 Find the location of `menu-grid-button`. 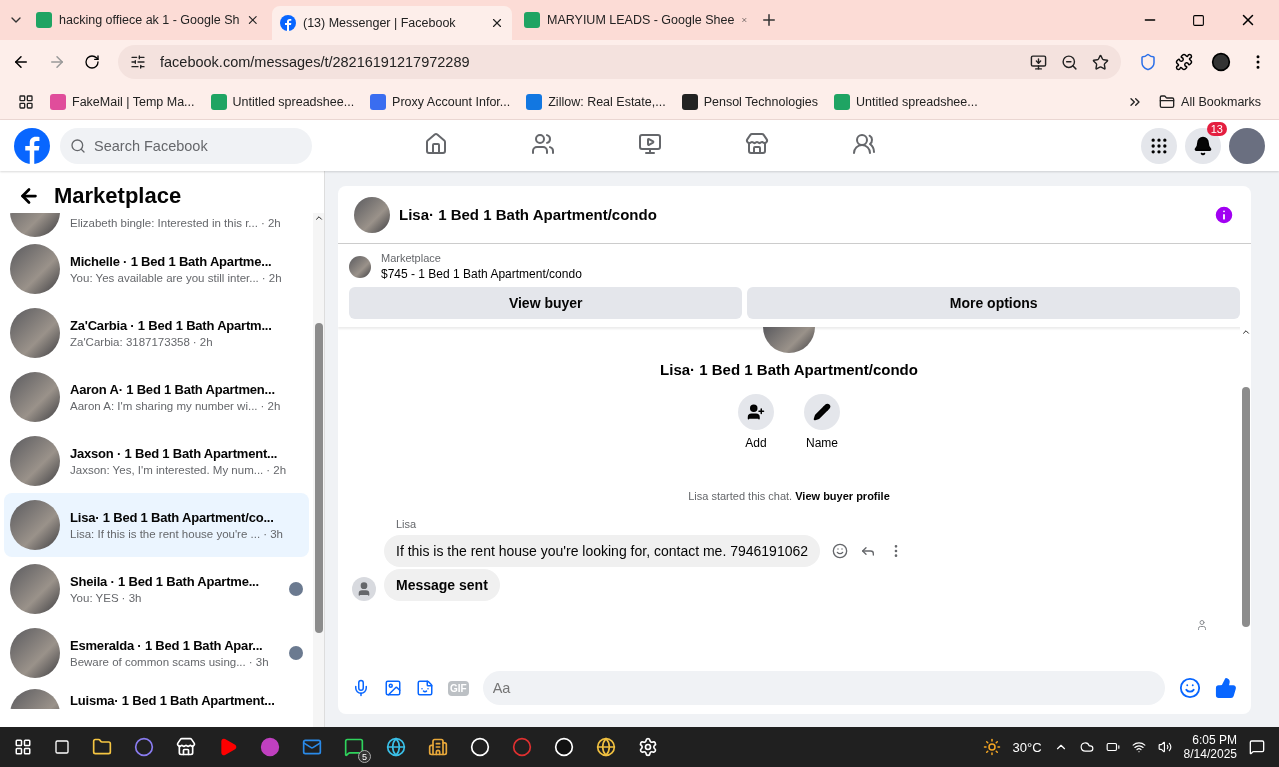

menu-grid-button is located at coordinates (1159, 145).